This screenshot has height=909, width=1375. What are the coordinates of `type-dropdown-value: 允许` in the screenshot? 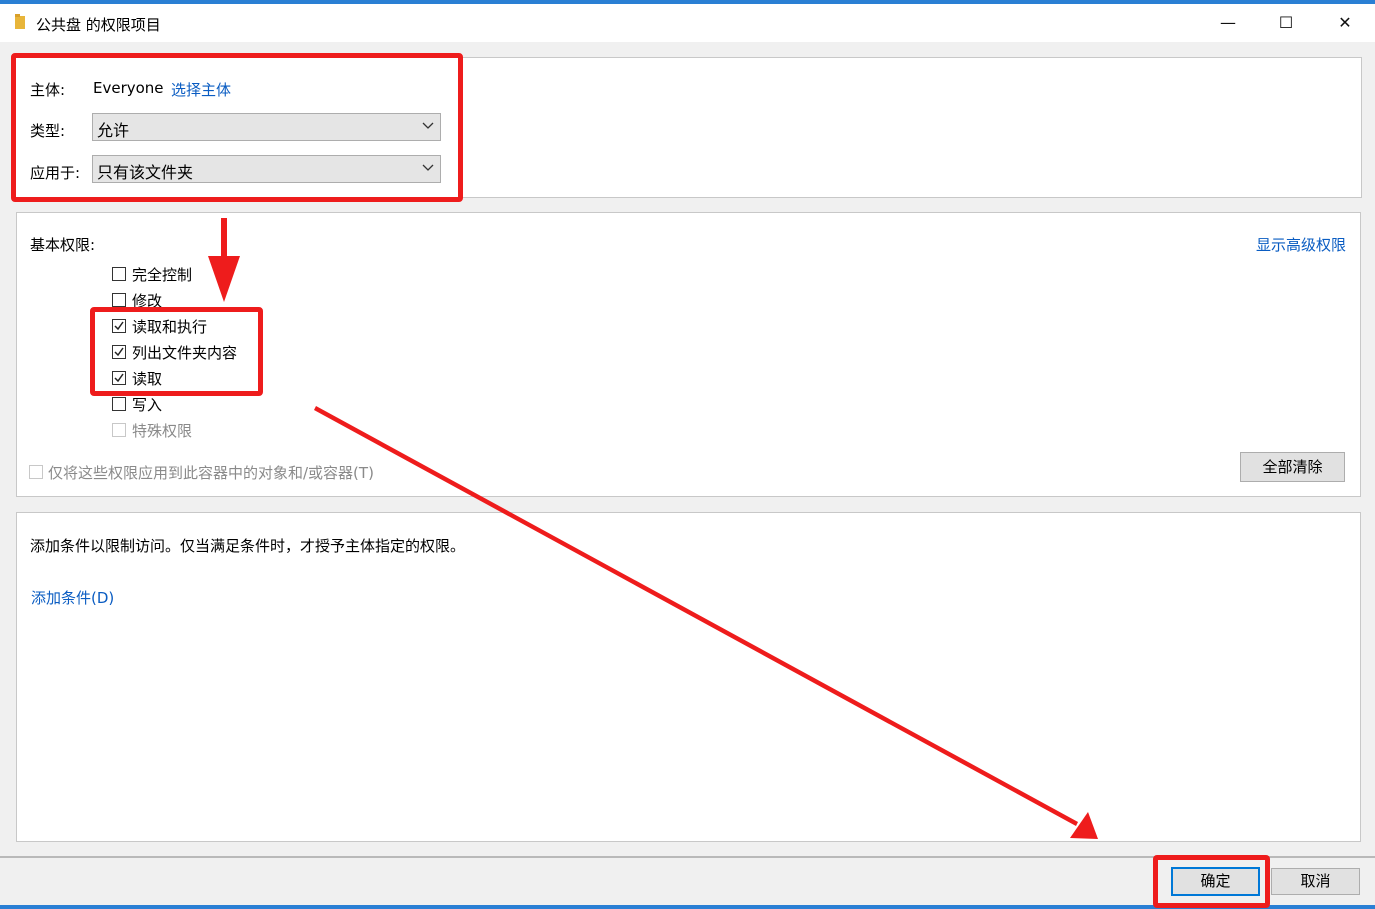 It's located at (113, 130).